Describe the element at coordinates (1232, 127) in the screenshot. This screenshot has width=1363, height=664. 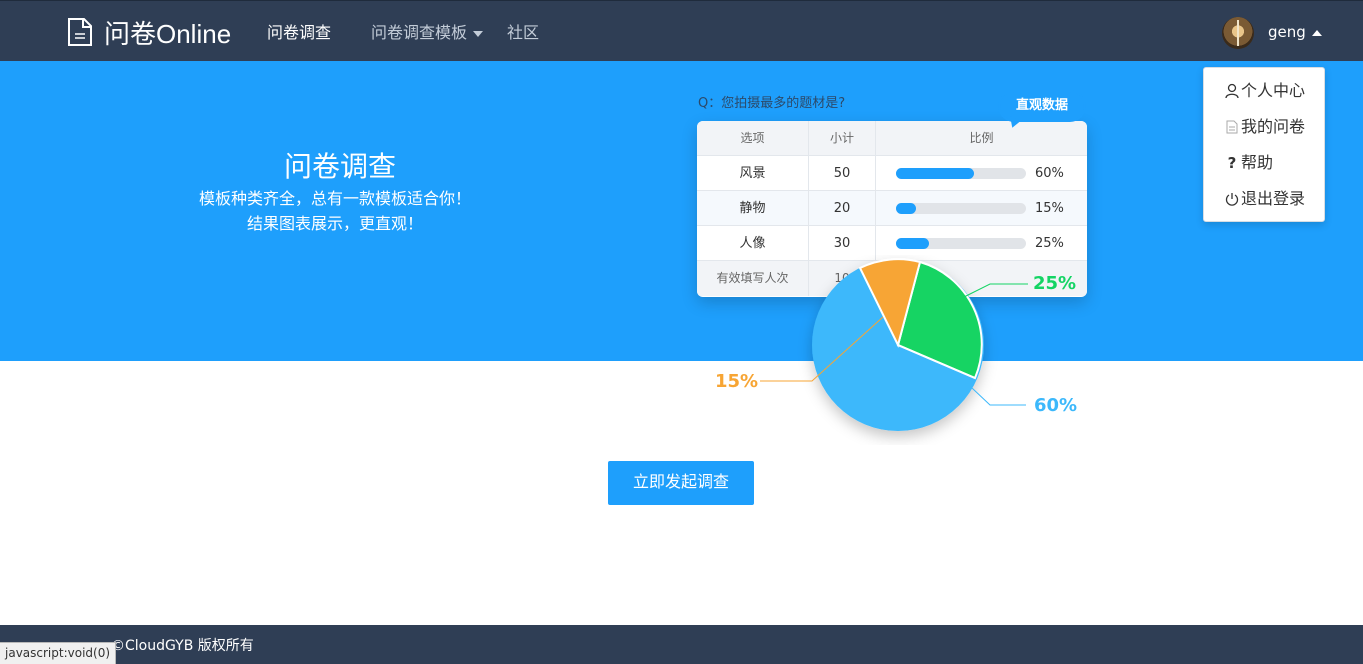
I see `file-icon` at that location.